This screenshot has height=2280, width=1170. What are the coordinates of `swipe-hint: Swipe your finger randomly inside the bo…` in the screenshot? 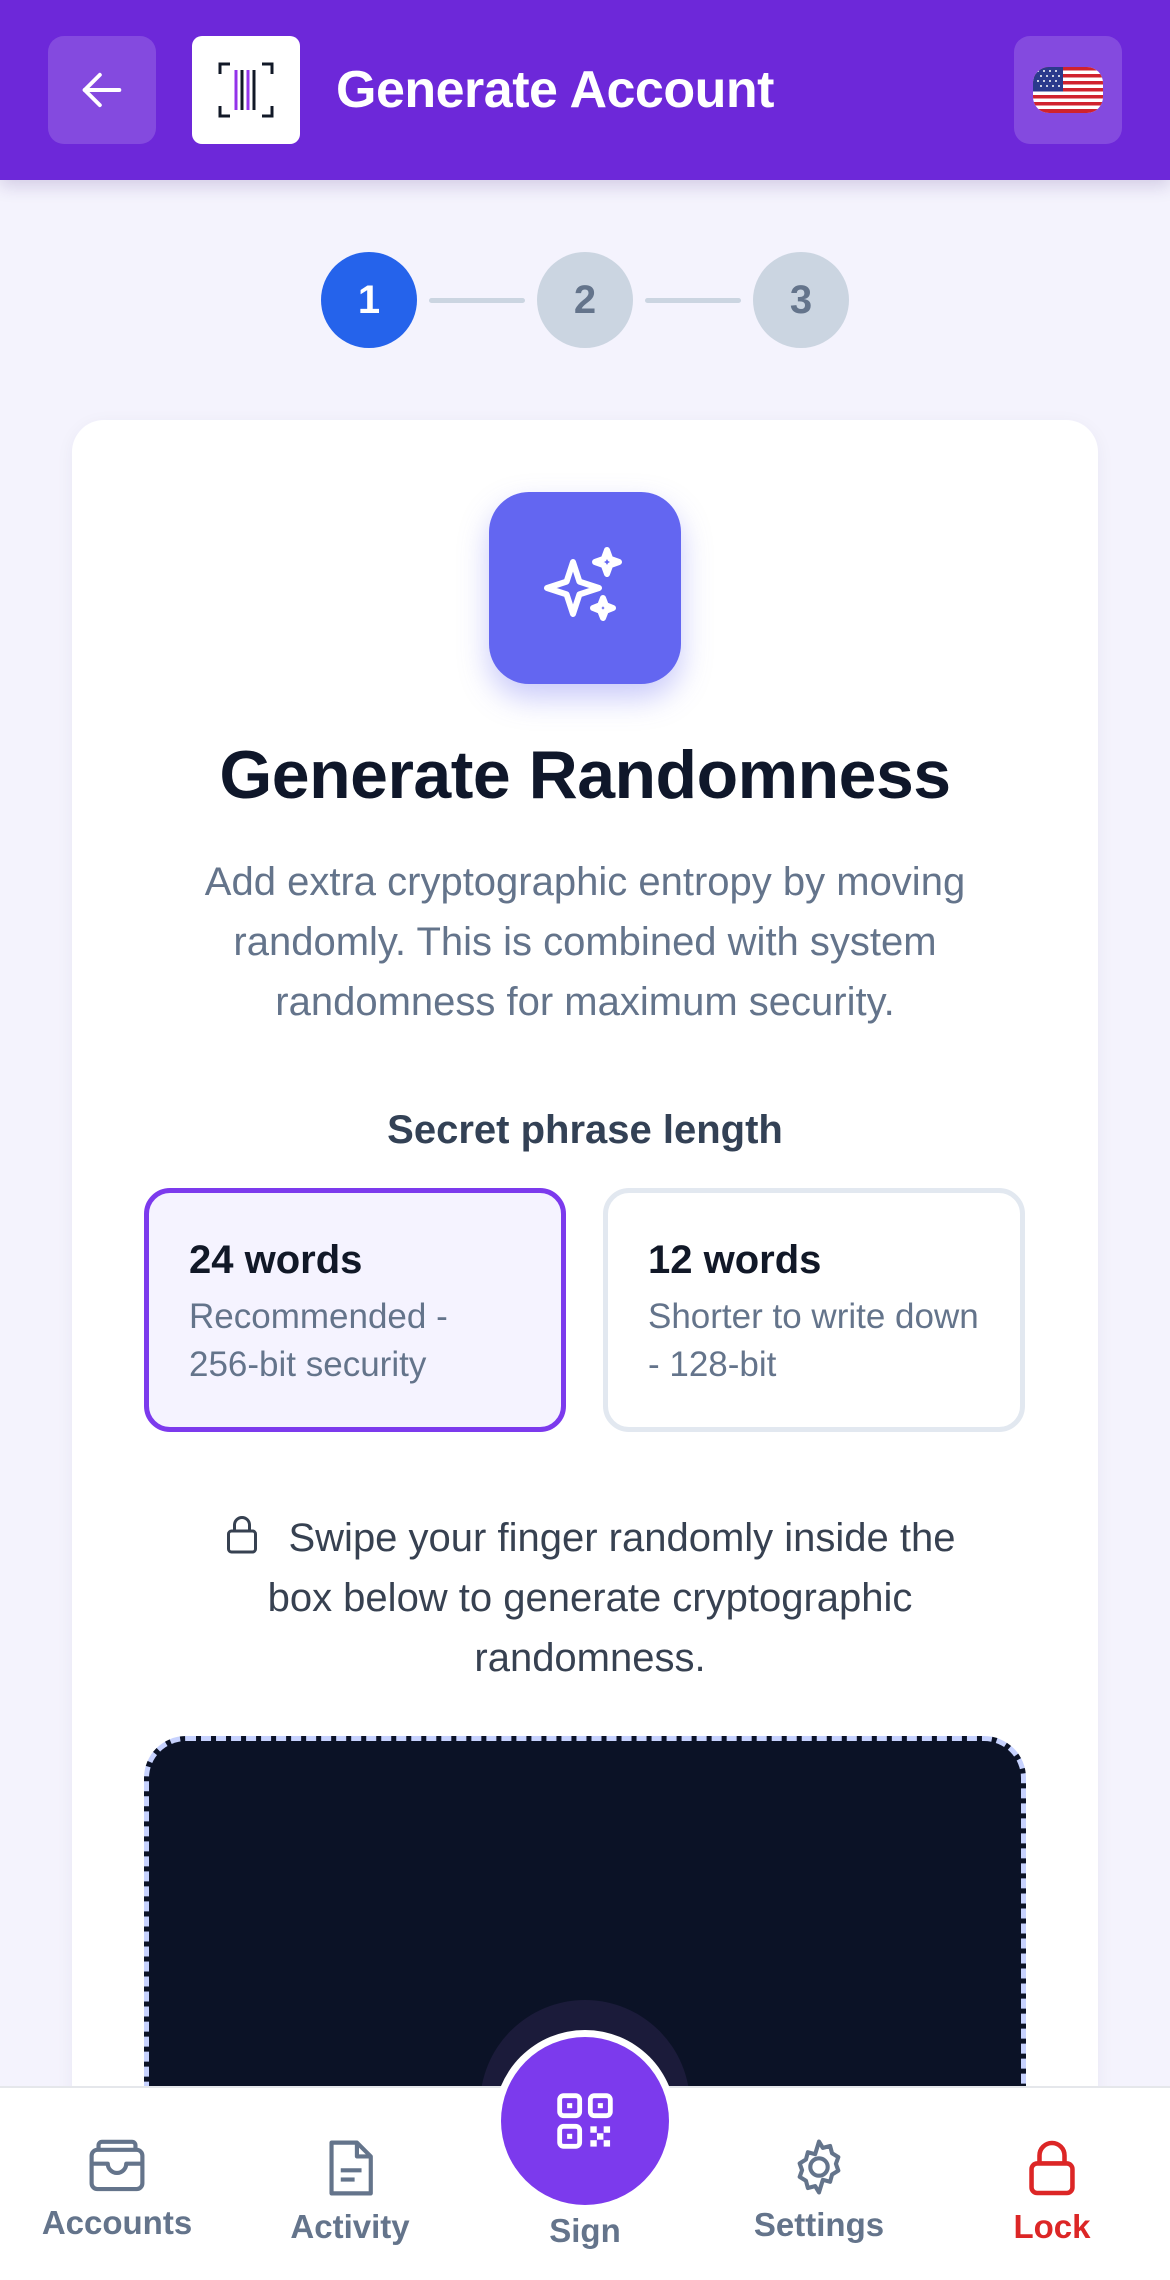 It's located at (590, 1598).